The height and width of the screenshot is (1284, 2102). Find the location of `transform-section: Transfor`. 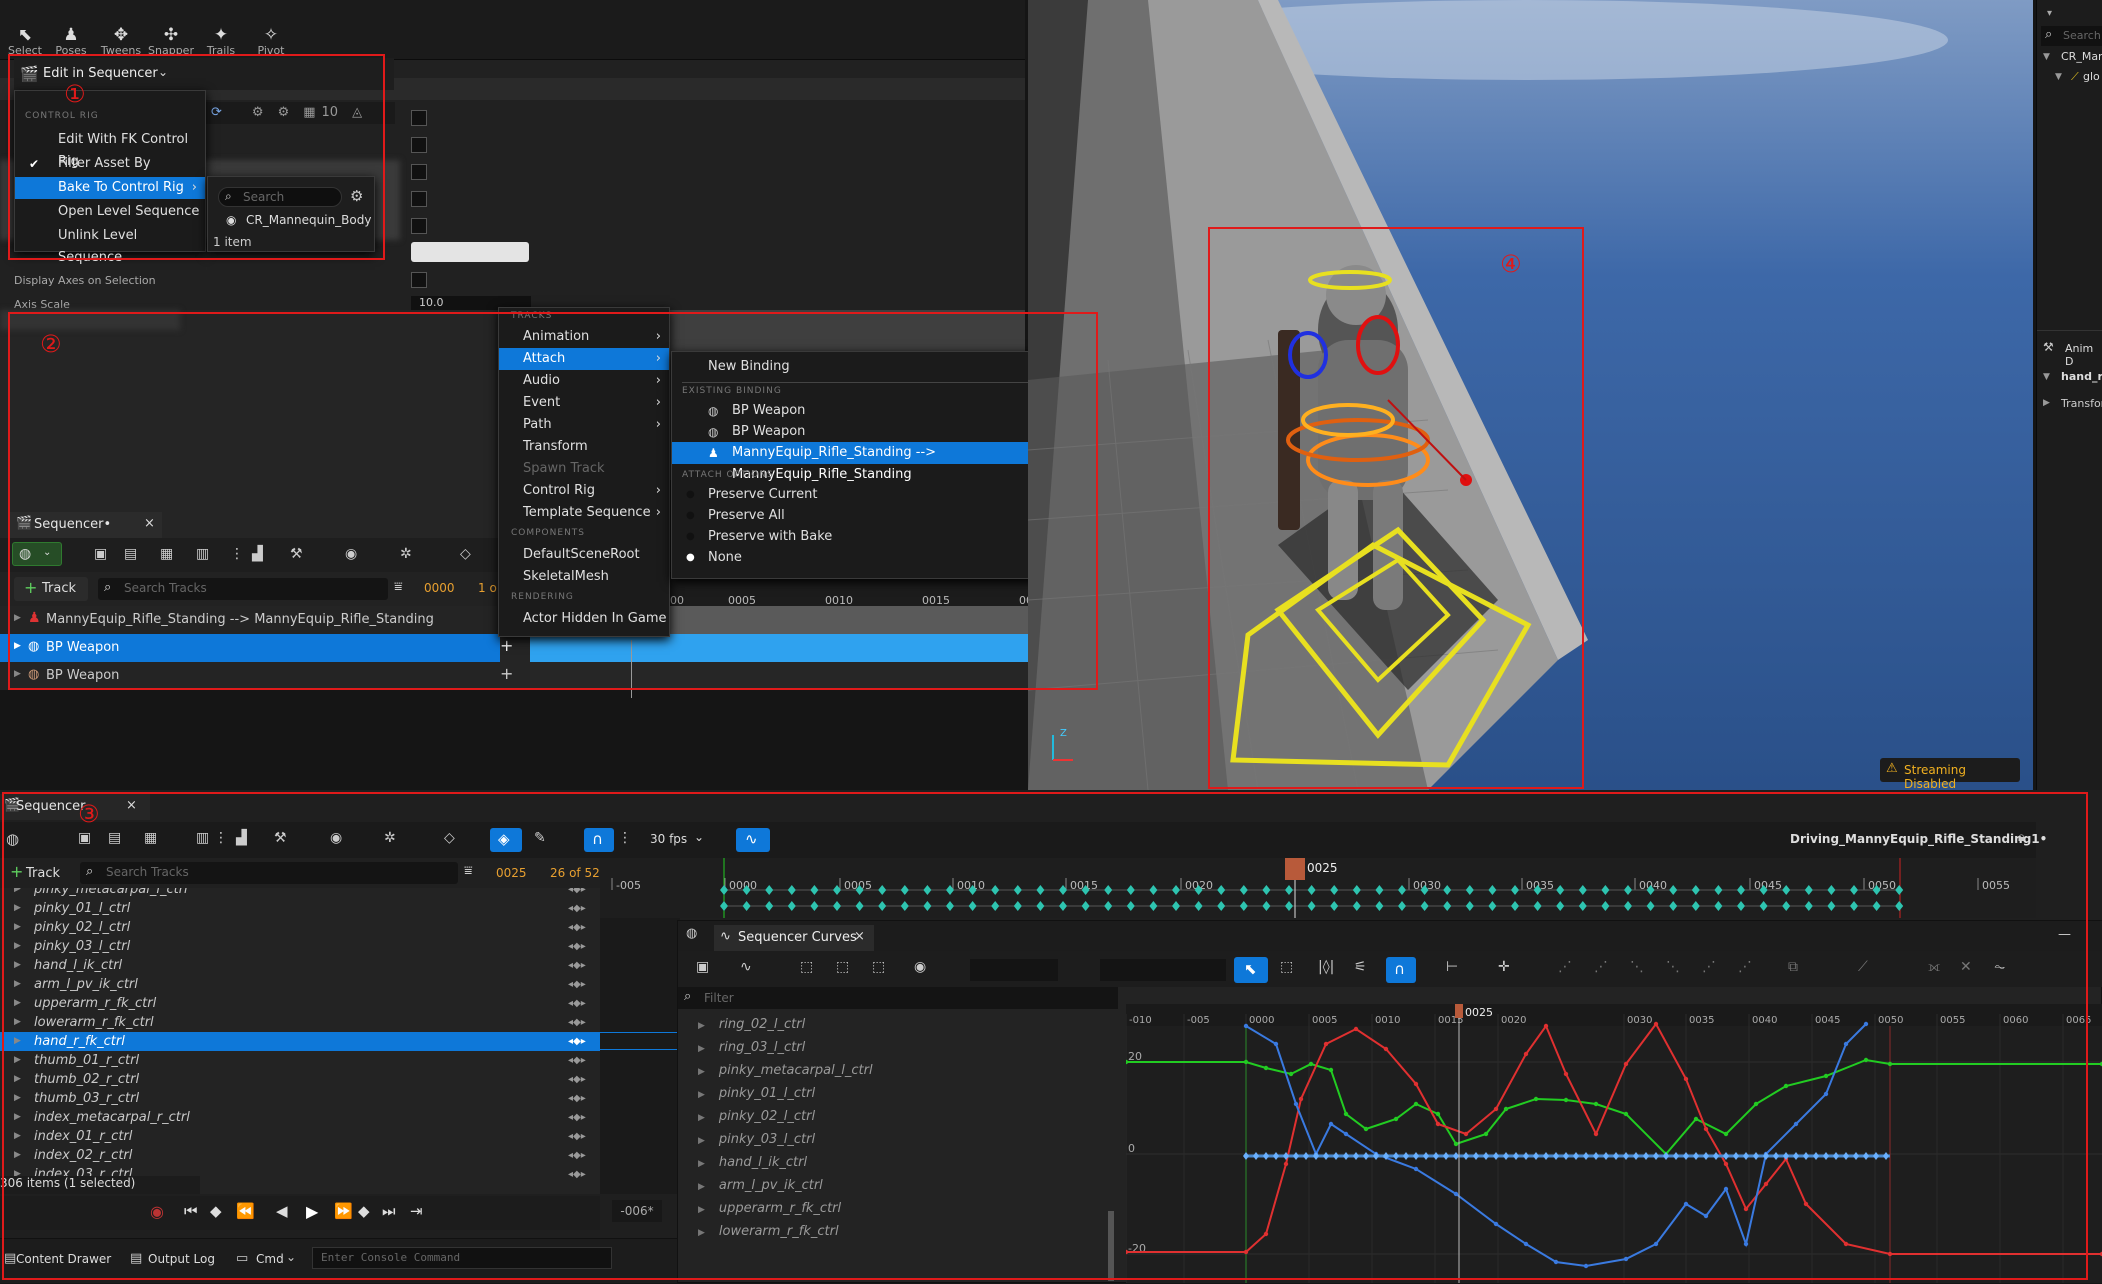

transform-section: Transfor is located at coordinates (2081, 403).